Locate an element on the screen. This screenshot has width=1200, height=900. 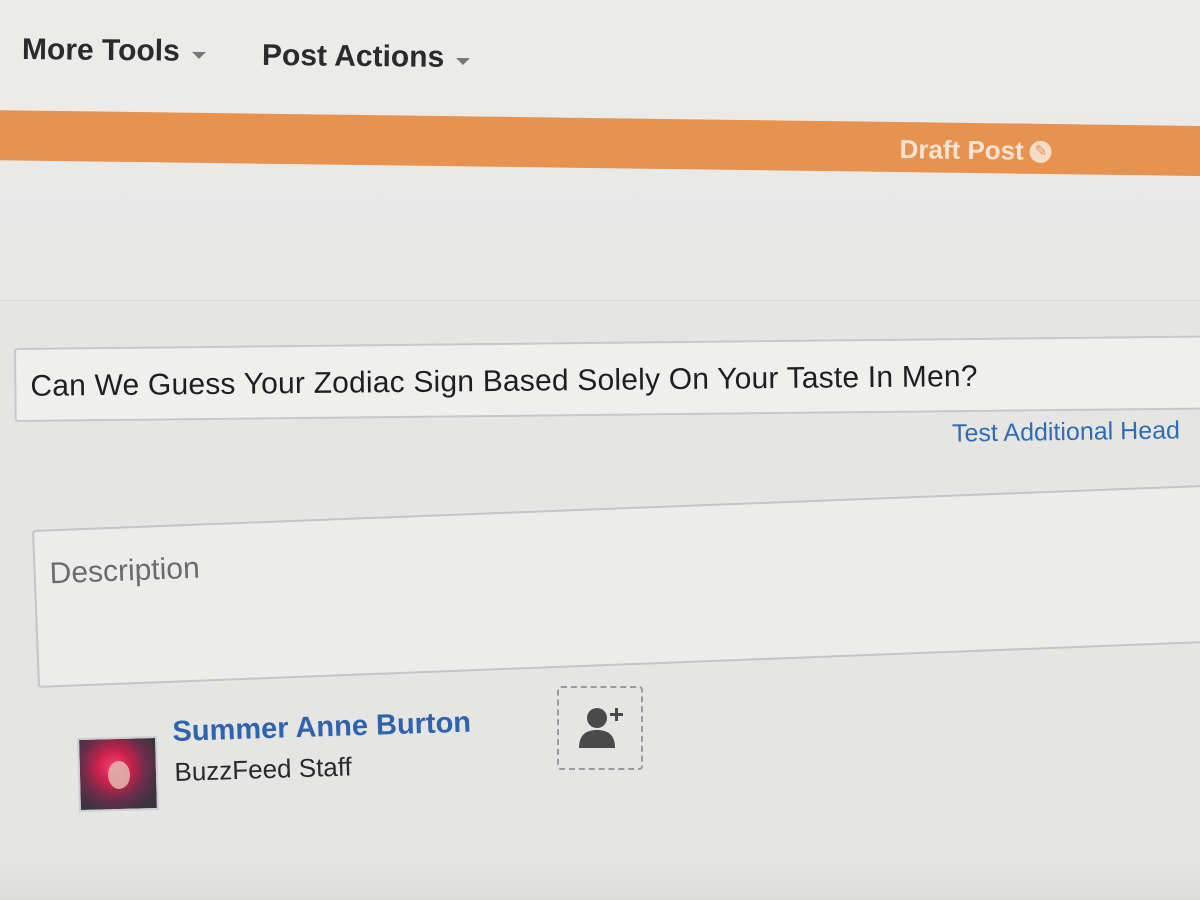
add-author-button is located at coordinates (600, 728).